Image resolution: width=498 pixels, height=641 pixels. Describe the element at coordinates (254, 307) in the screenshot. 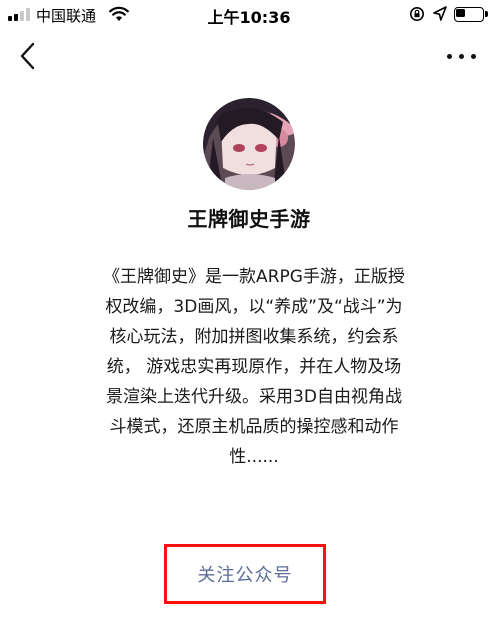

I see `intro-line: 权改编，3D画风，以“养成”及“战斗”为` at that location.